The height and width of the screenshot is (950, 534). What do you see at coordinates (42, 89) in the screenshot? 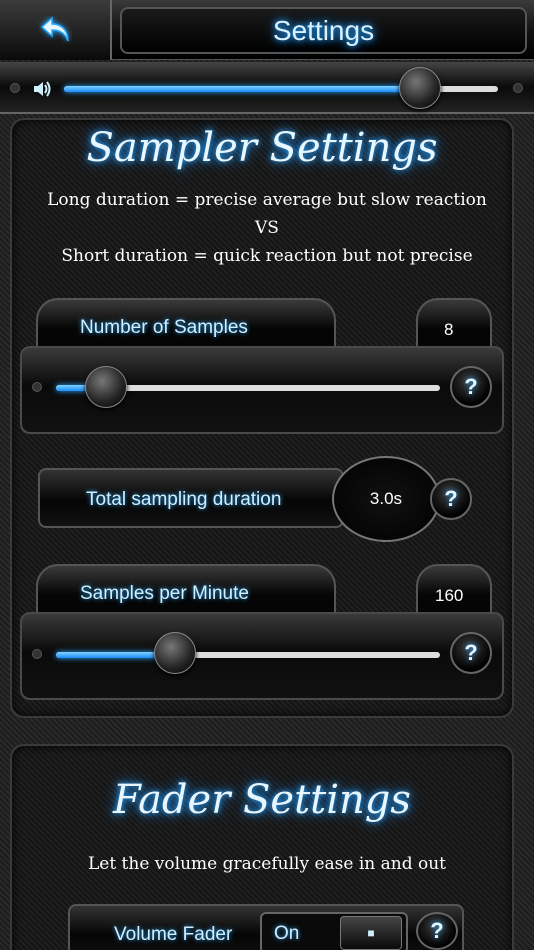
I see `speaker-icon` at bounding box center [42, 89].